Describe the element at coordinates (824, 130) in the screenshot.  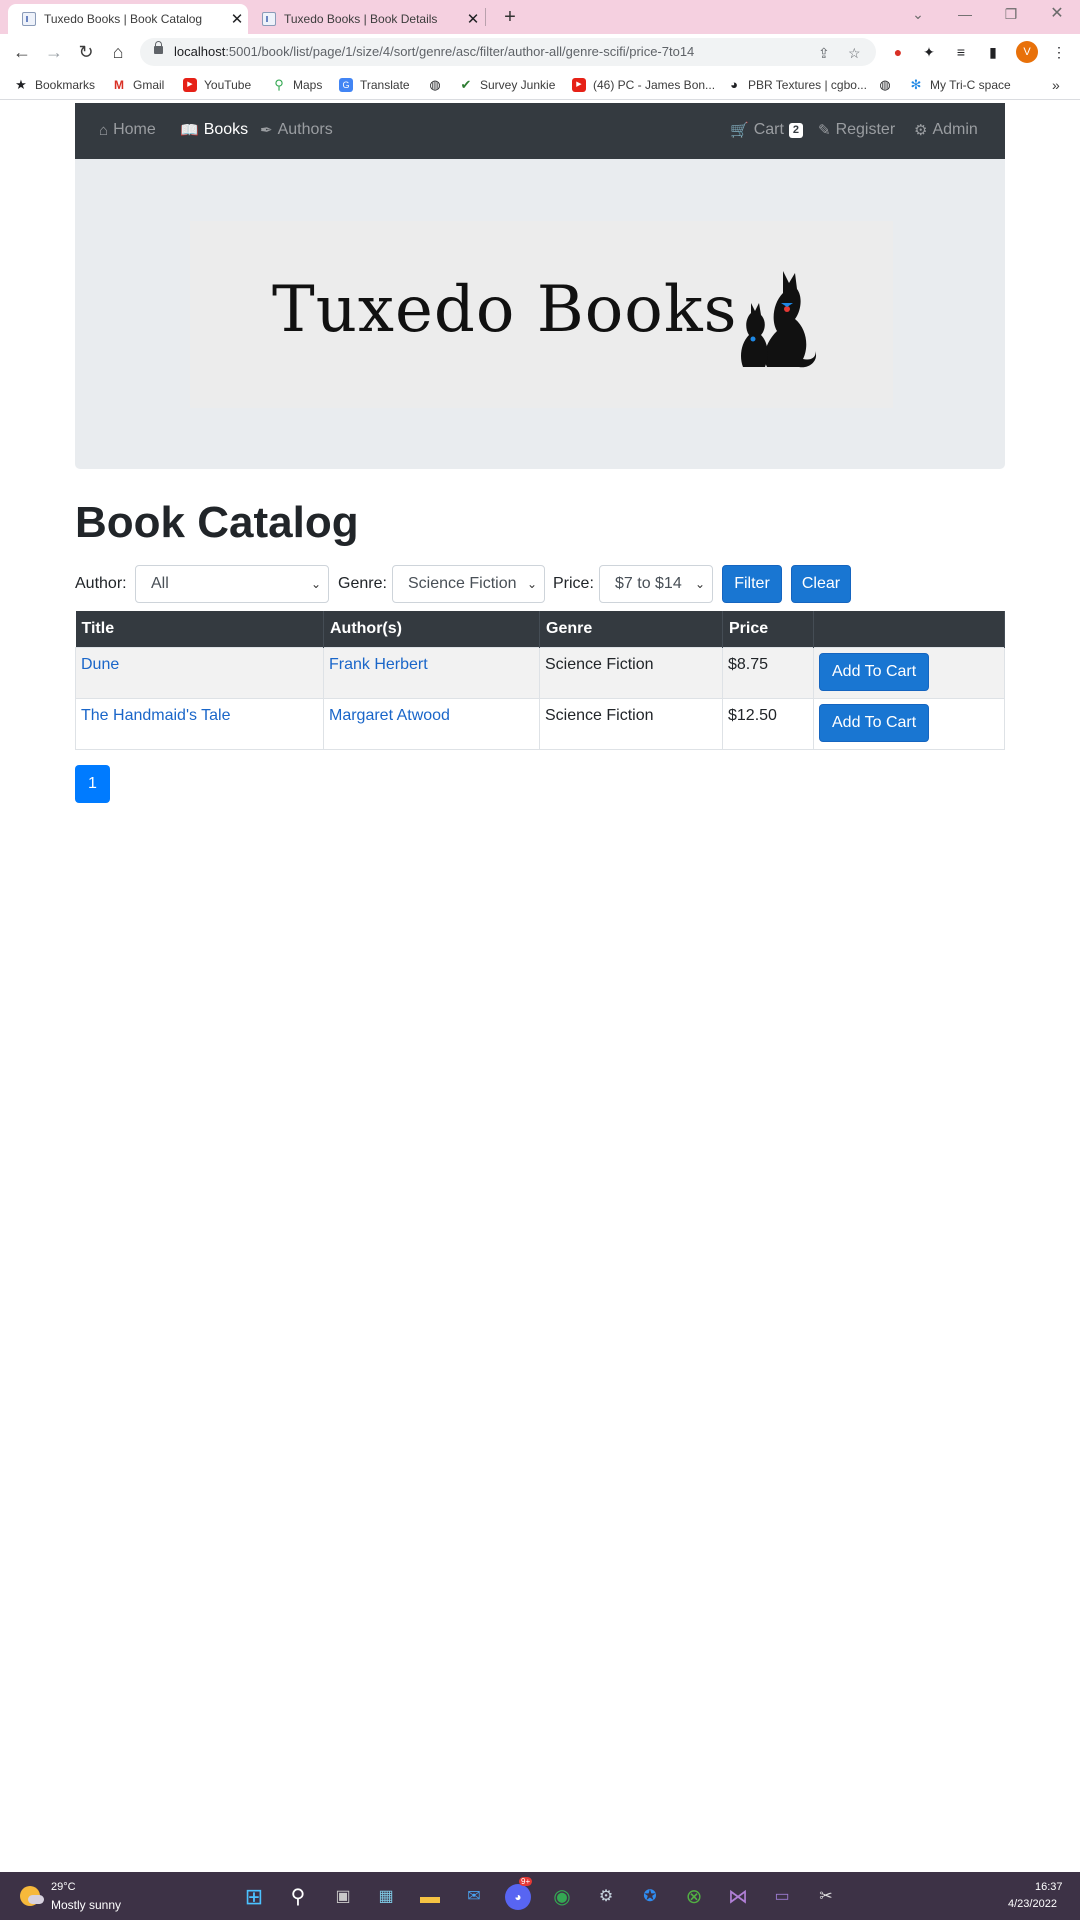
I see `edit-icon: ✎` at that location.